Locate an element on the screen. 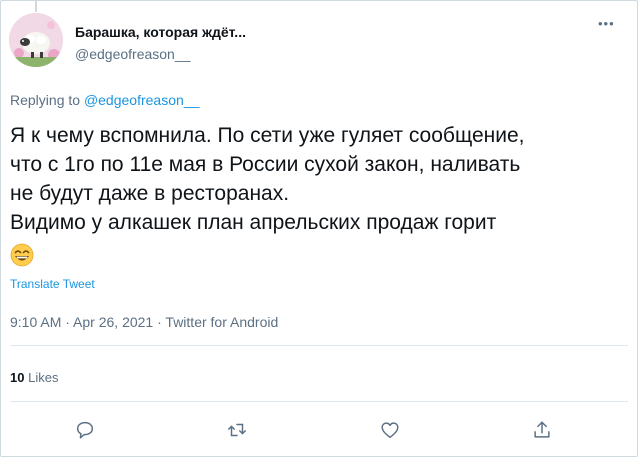 Image resolution: width=640 pixels, height=459 pixels. likes-label: Likes is located at coordinates (43, 377).